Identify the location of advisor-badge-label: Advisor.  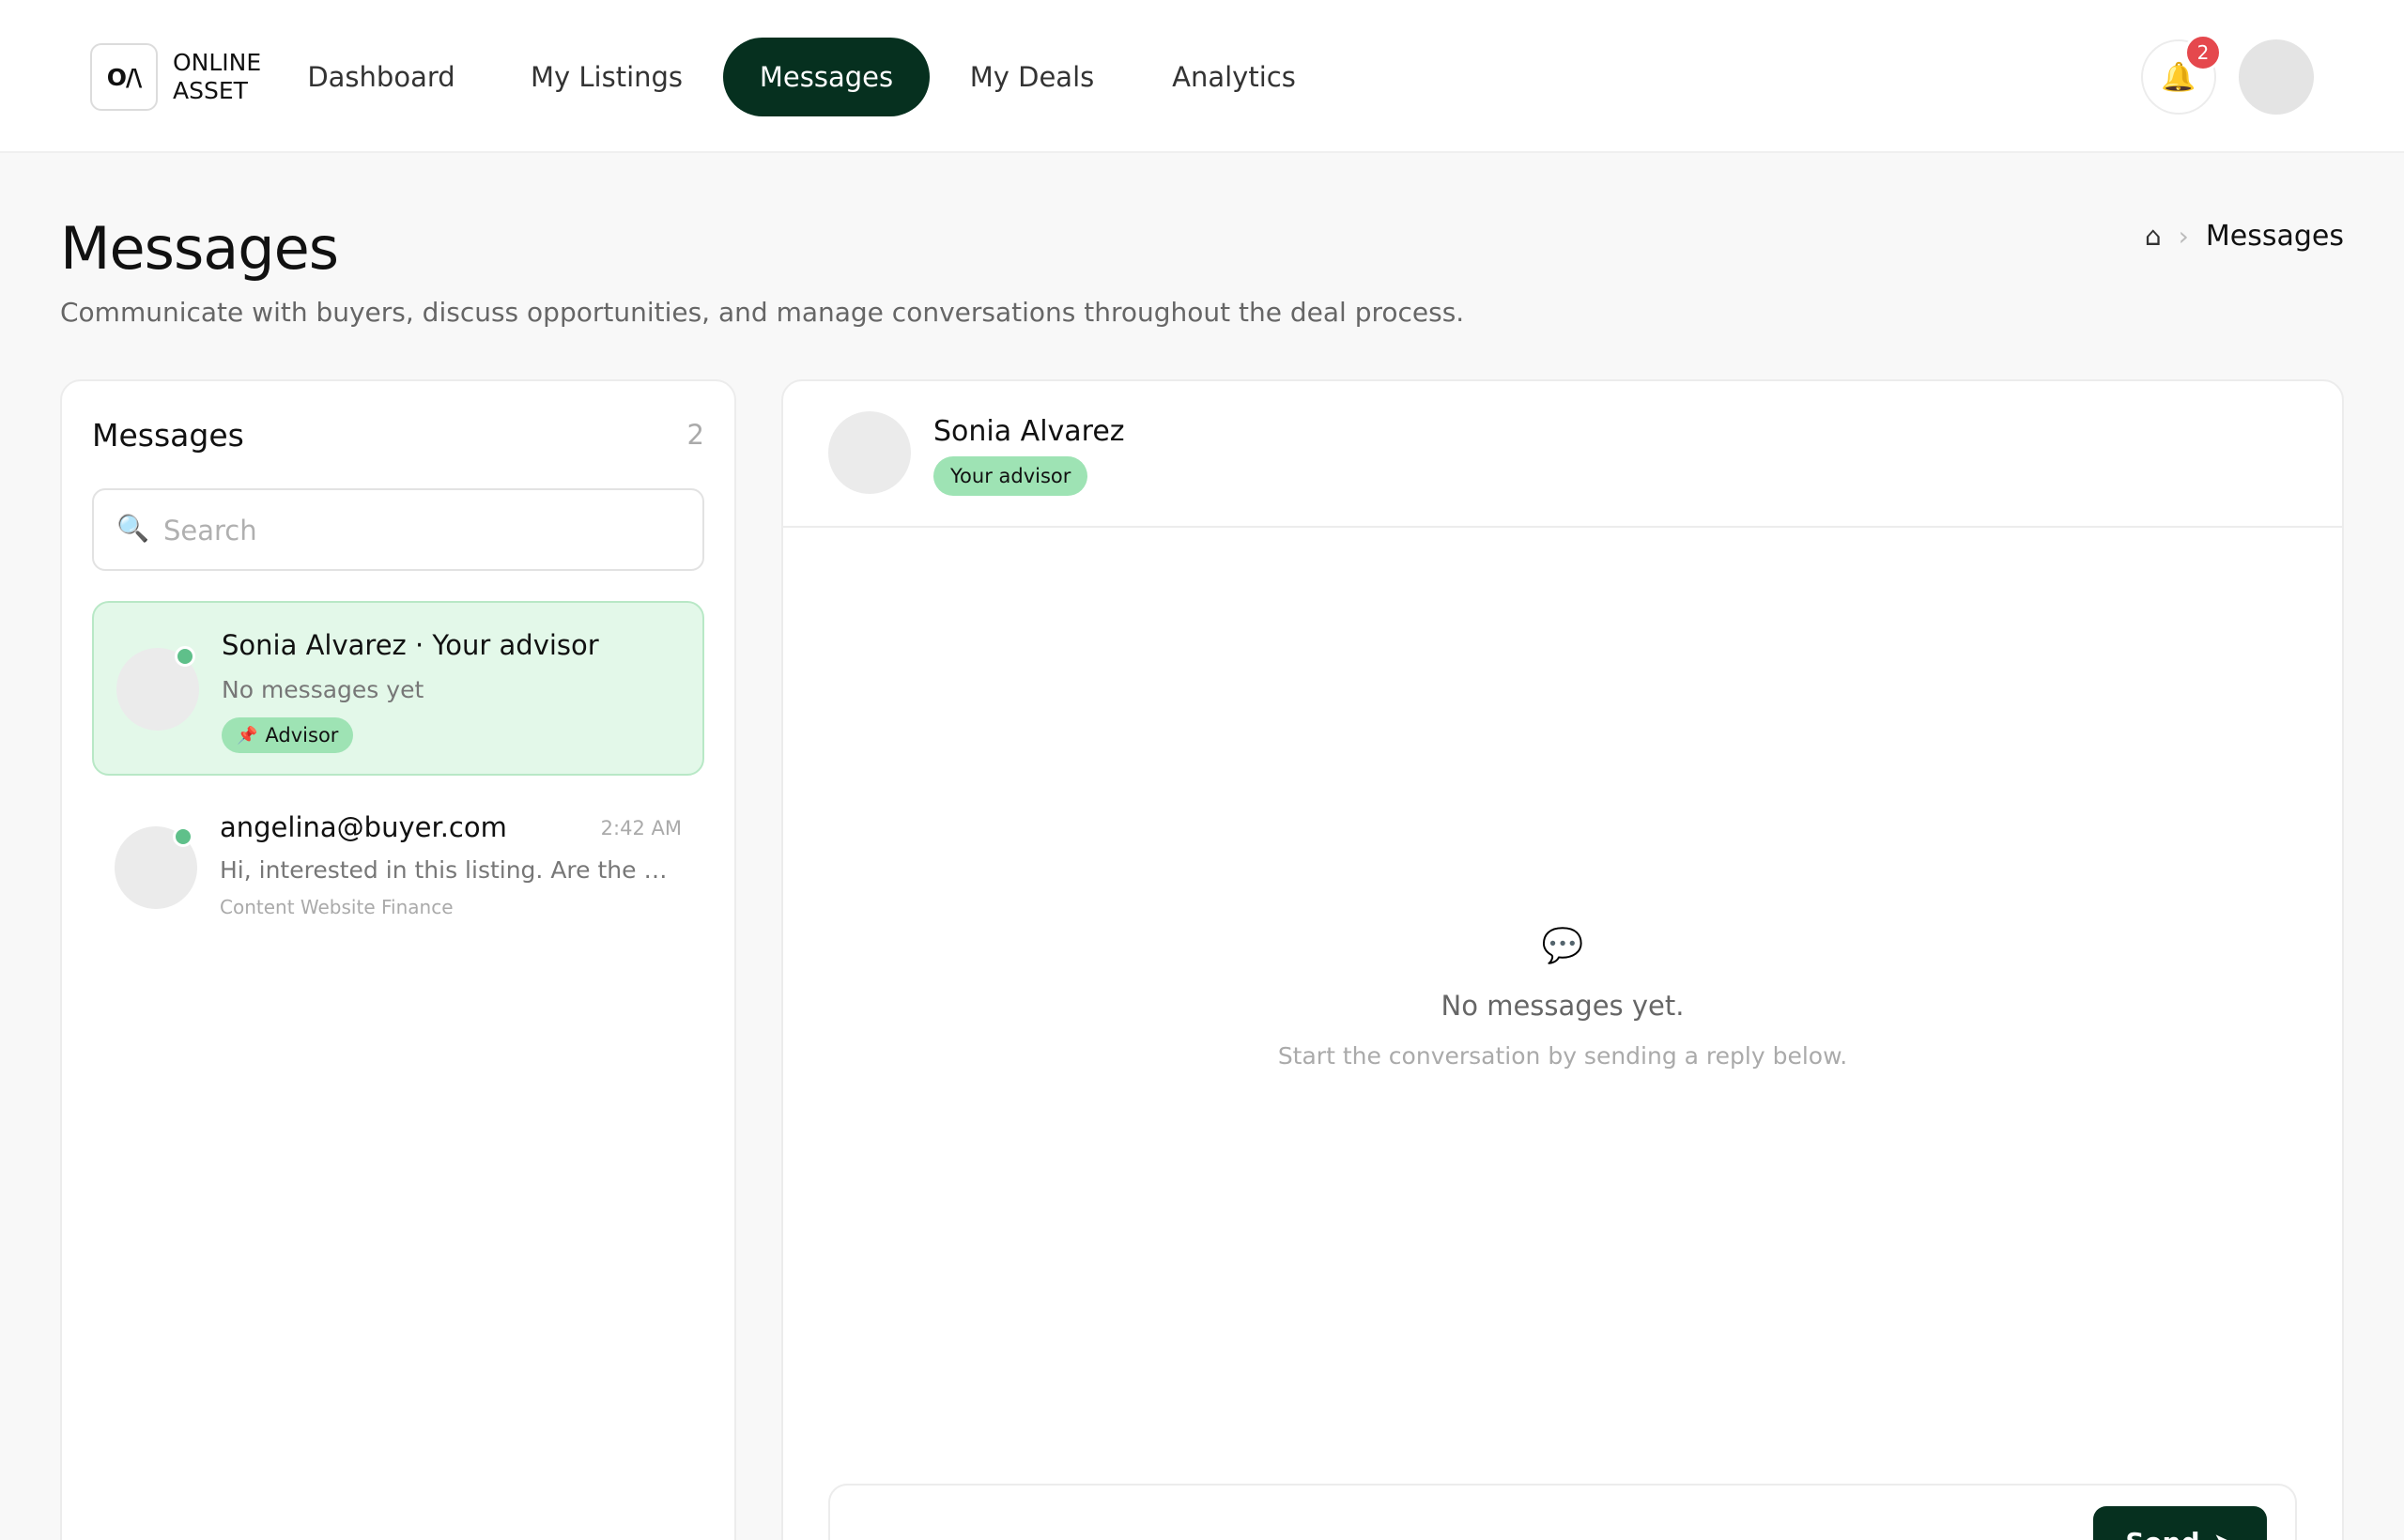
(302, 735).